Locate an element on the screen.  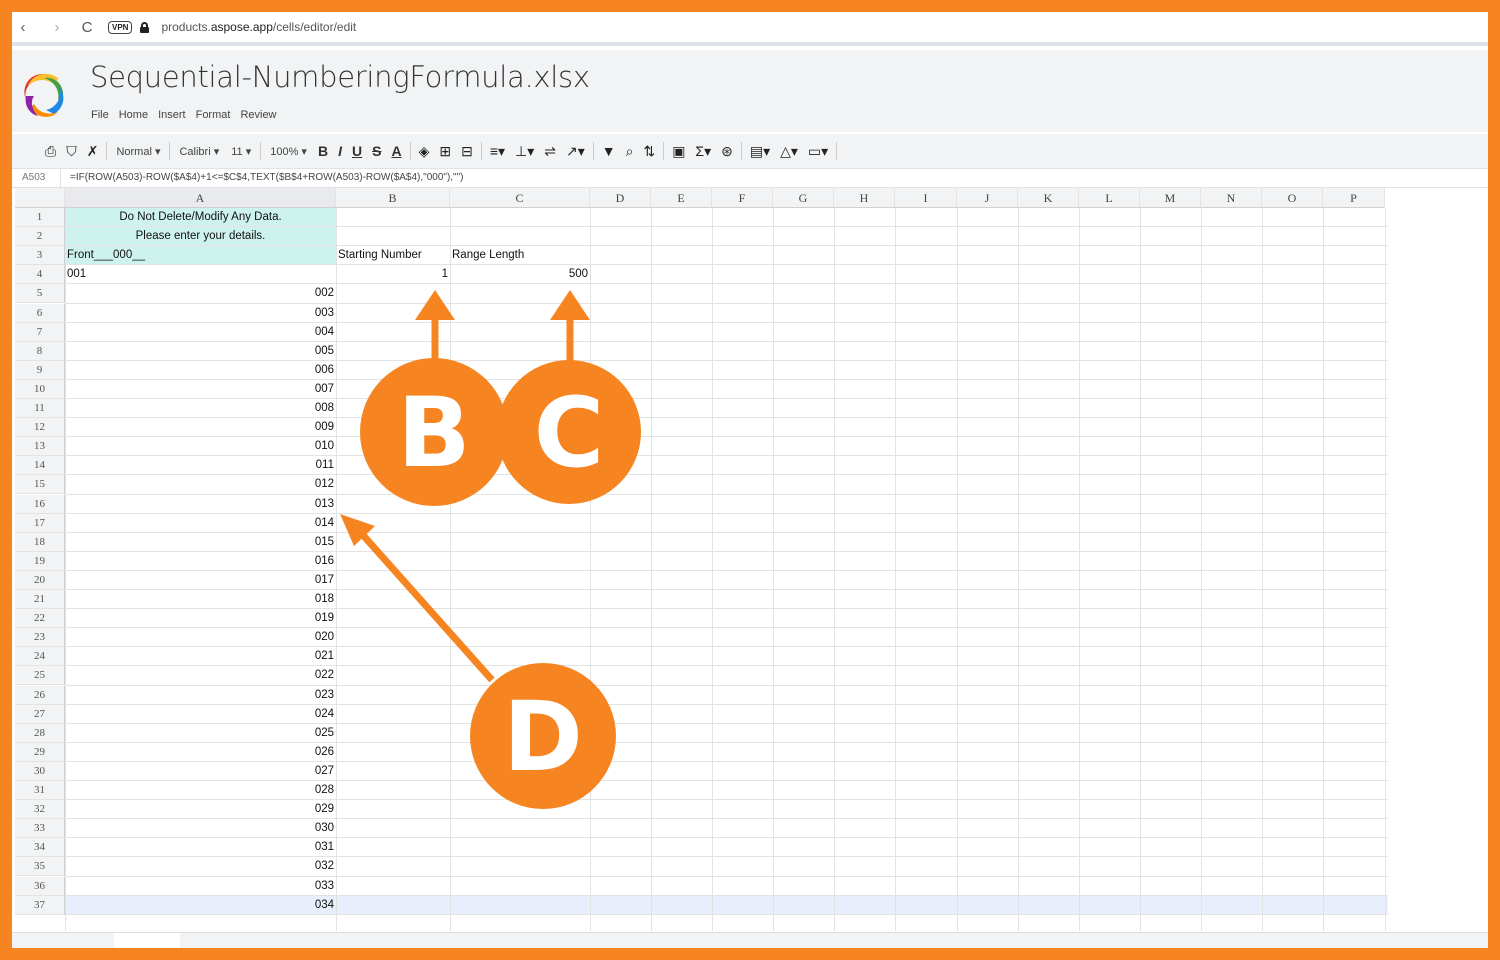
font-color-icon: A is located at coordinates (396, 151).